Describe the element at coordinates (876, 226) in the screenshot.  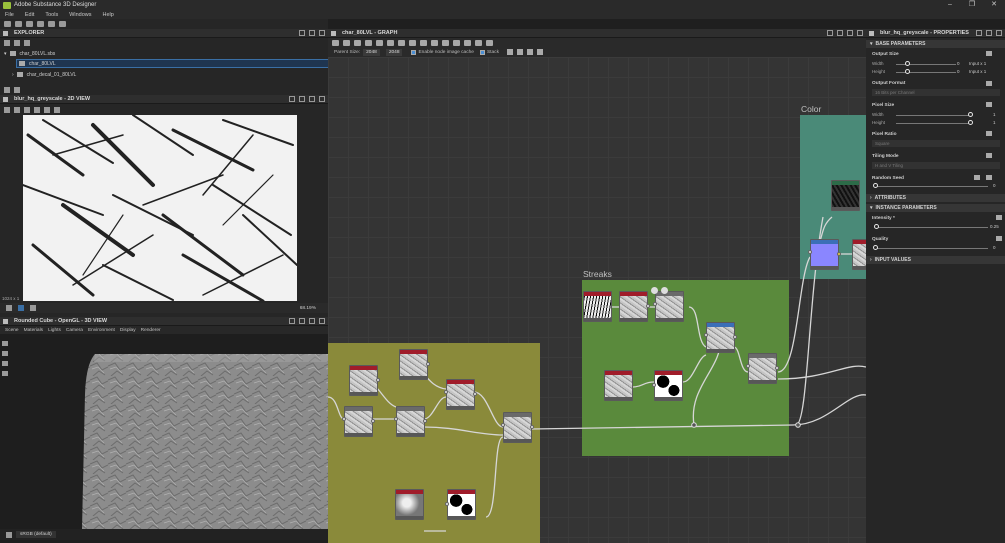
I see `intensity-knob` at that location.